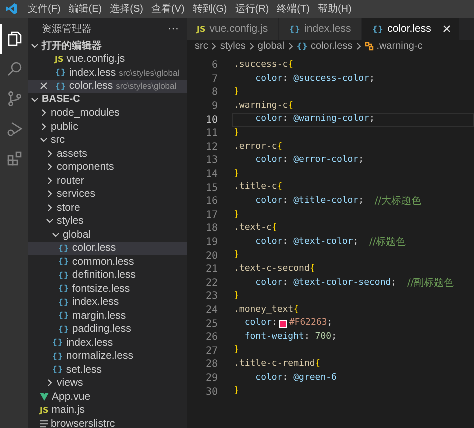  Describe the element at coordinates (85, 9) in the screenshot. I see `menu-item: 编辑(E)` at that location.